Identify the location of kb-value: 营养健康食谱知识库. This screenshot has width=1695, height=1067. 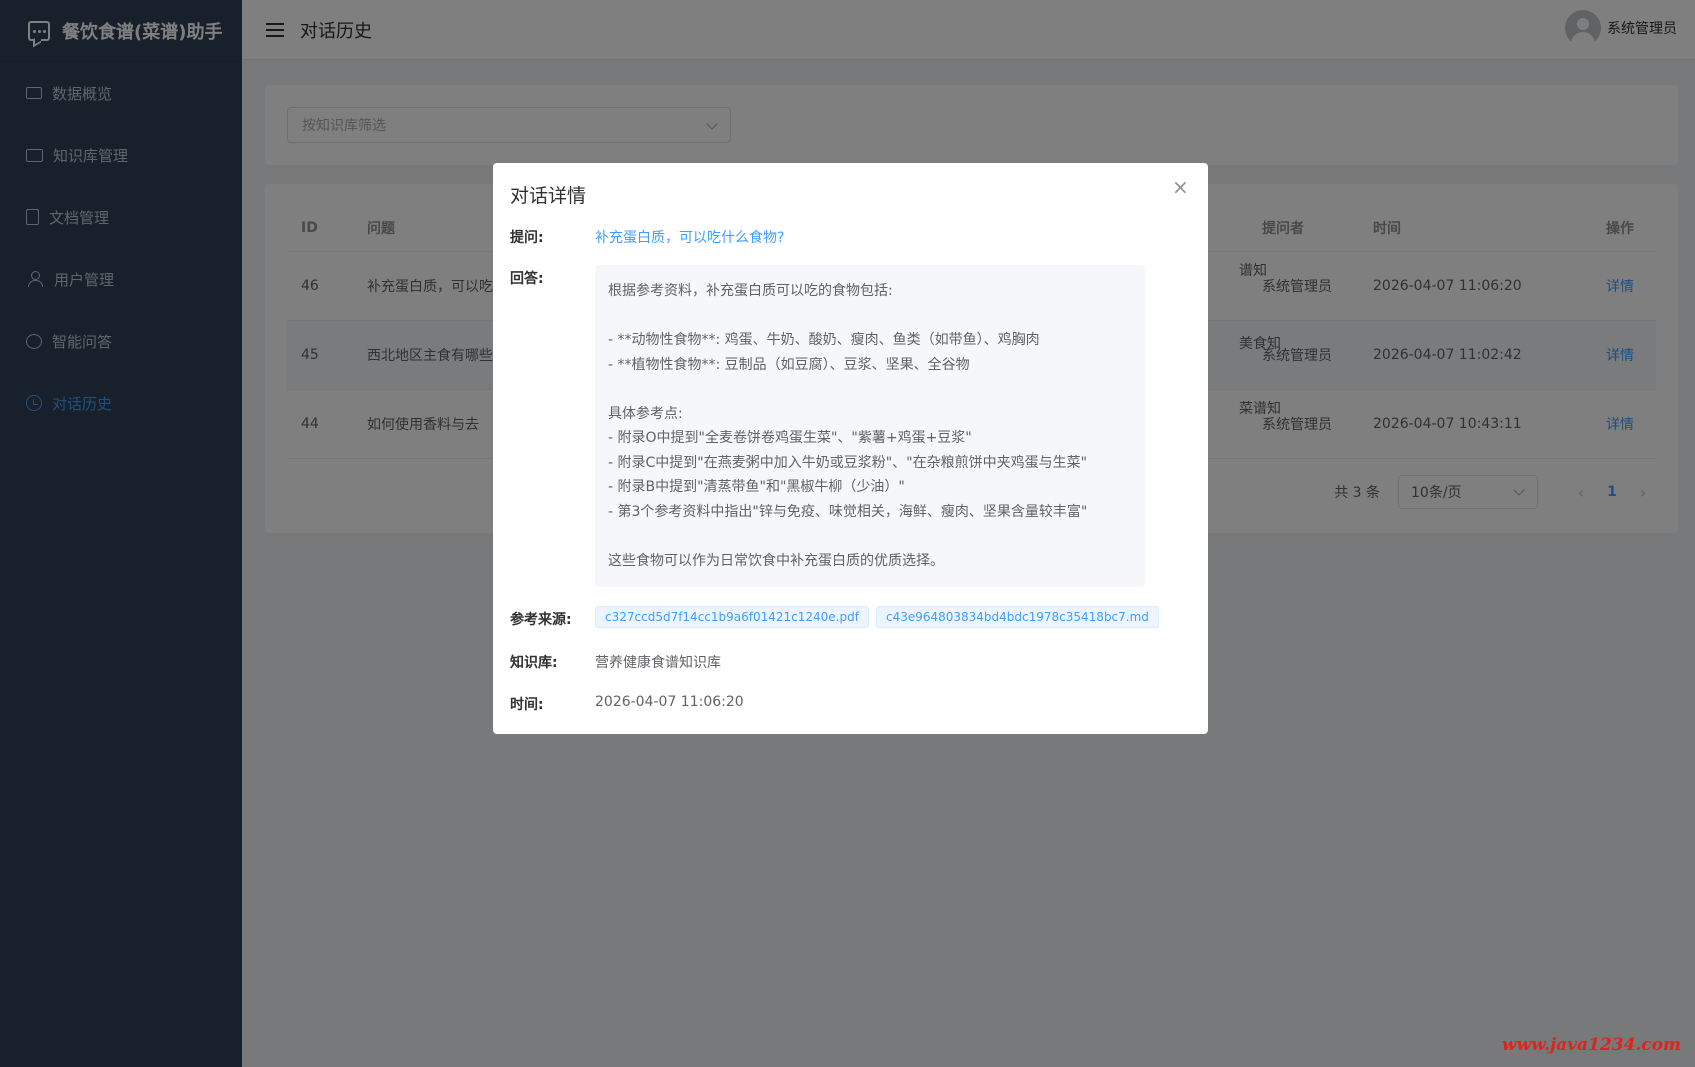
(658, 663).